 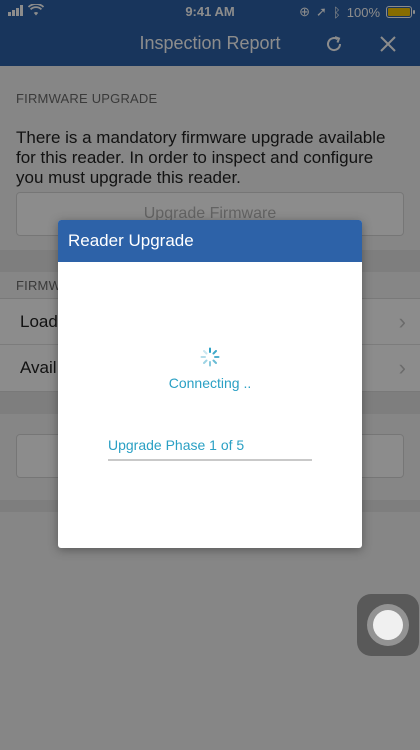 I want to click on assistive-touch-ring, so click(x=388, y=625).